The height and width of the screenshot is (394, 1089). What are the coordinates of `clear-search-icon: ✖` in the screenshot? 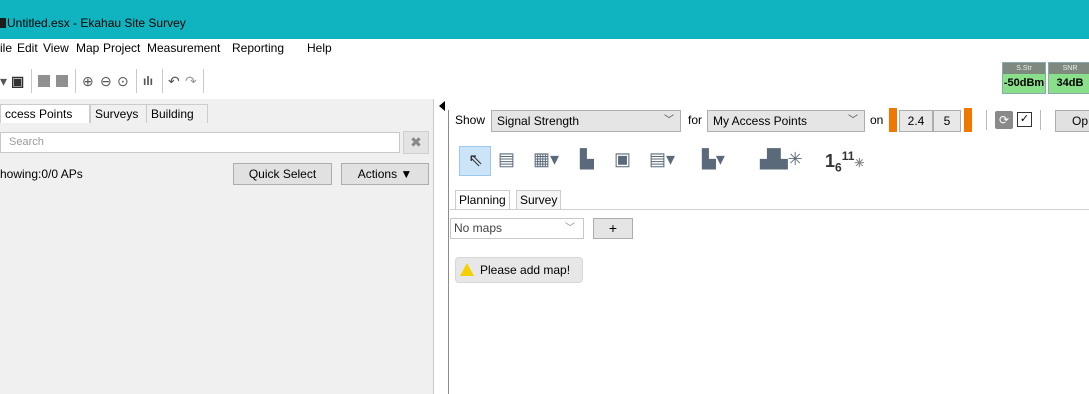 It's located at (416, 142).